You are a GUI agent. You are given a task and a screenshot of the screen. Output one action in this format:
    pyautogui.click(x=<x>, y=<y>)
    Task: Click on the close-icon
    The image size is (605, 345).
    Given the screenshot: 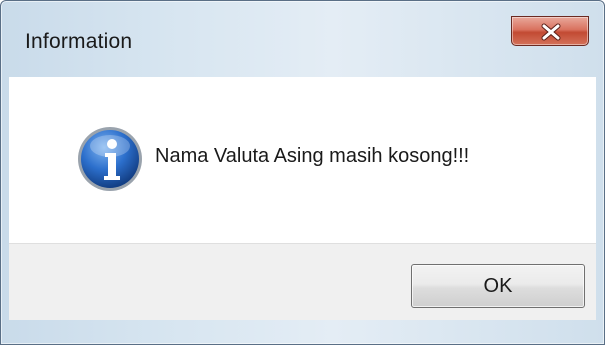 What is the action you would take?
    pyautogui.click(x=551, y=32)
    